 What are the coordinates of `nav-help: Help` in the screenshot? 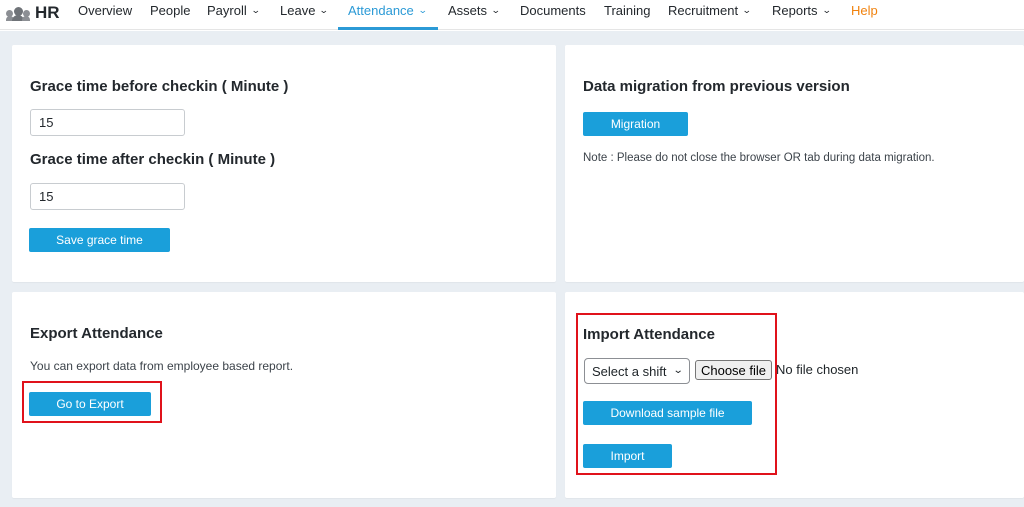 It's located at (864, 10).